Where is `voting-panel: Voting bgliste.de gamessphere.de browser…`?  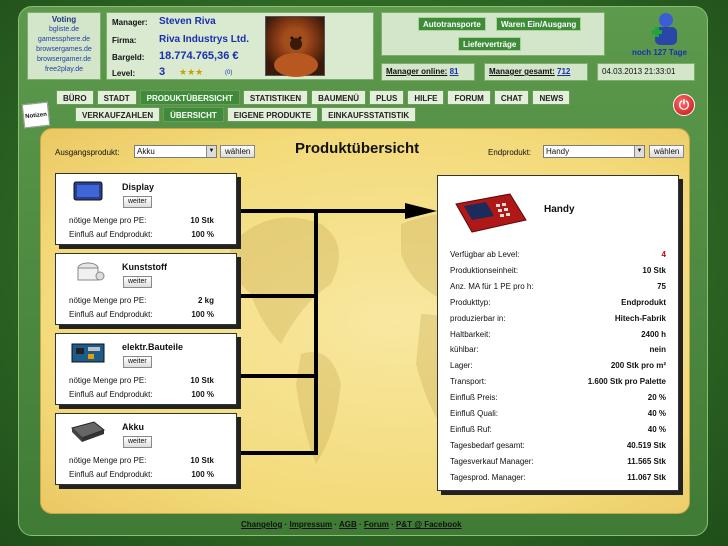
voting-panel: Voting bgliste.de gamessphere.de browser… is located at coordinates (64, 46).